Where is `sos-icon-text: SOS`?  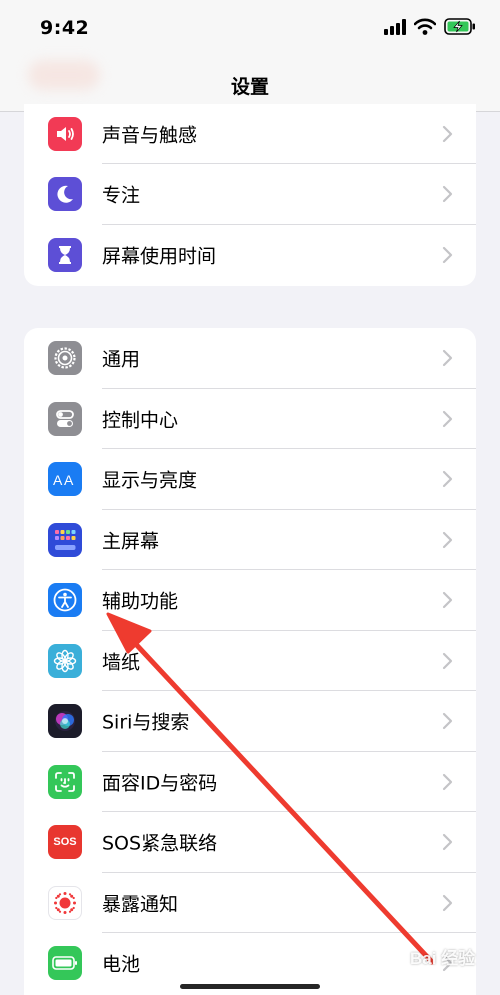 sos-icon-text: SOS is located at coordinates (65, 842).